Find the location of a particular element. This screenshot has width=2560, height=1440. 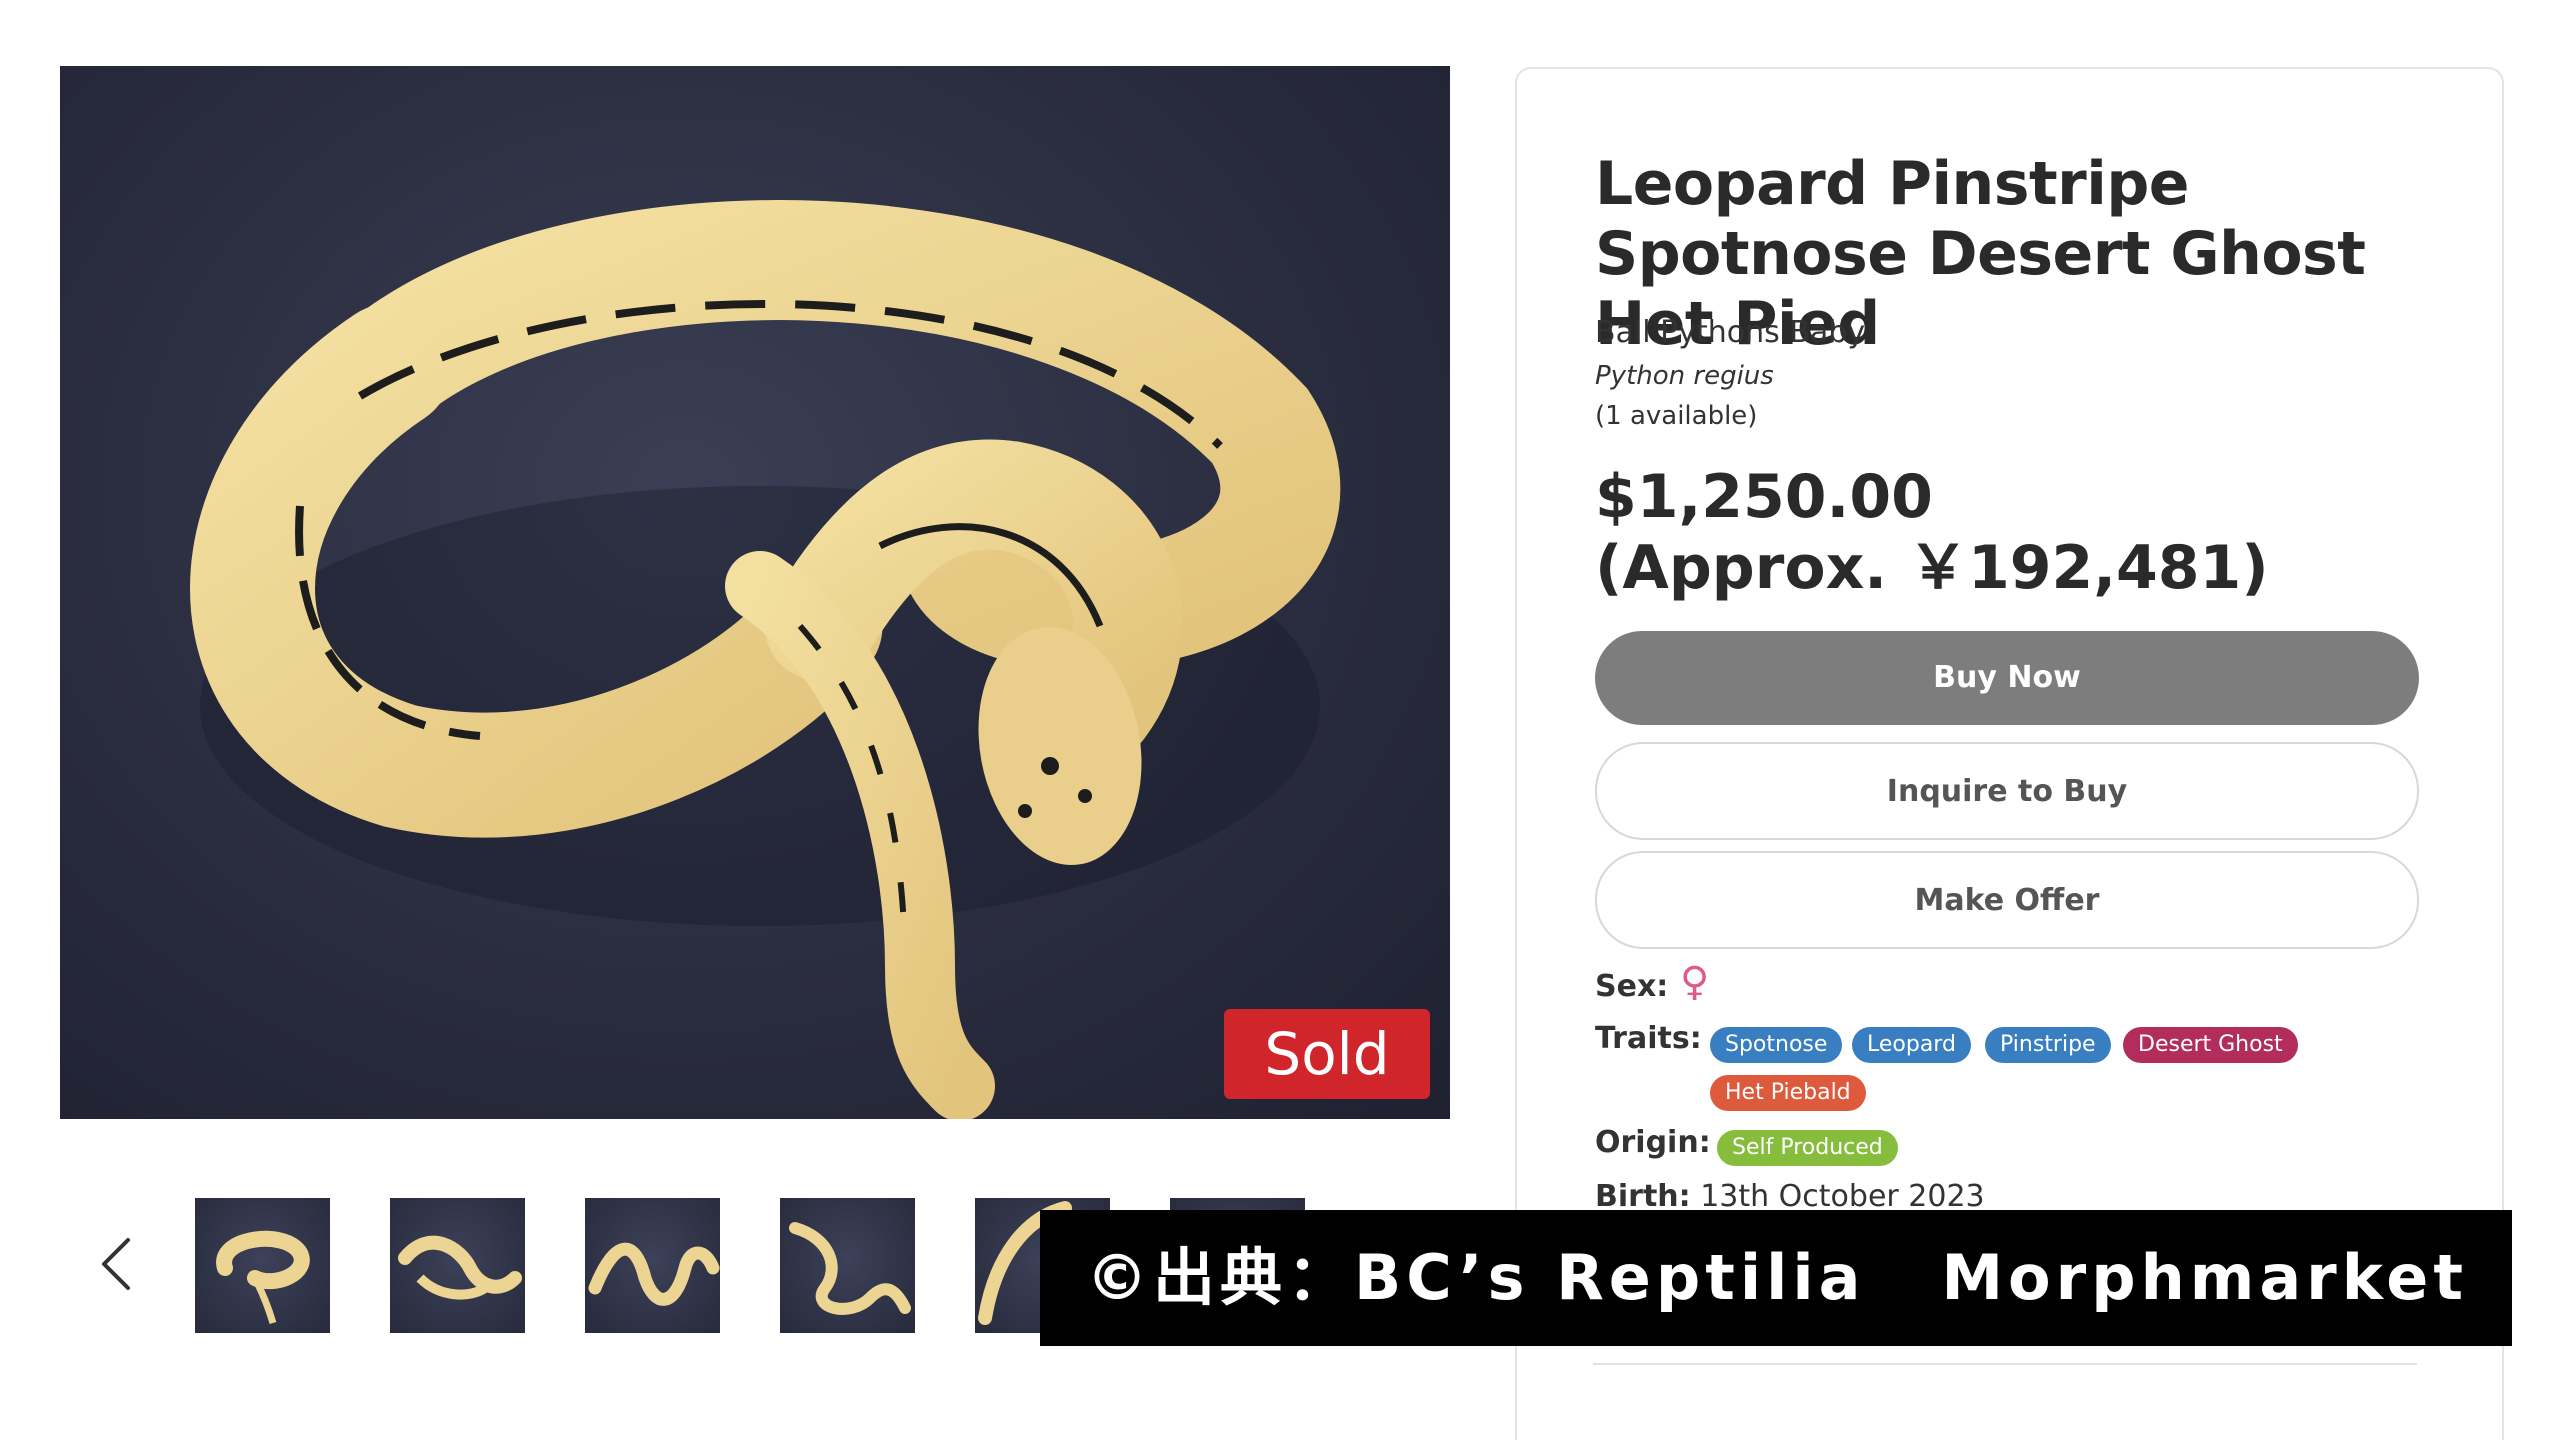

origin-chip-self-produced: Self Produced is located at coordinates (1807, 1148).